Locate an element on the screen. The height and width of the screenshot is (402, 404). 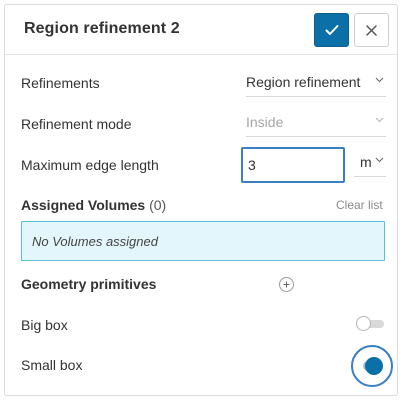
max-edge-length-input is located at coordinates (293, 165).